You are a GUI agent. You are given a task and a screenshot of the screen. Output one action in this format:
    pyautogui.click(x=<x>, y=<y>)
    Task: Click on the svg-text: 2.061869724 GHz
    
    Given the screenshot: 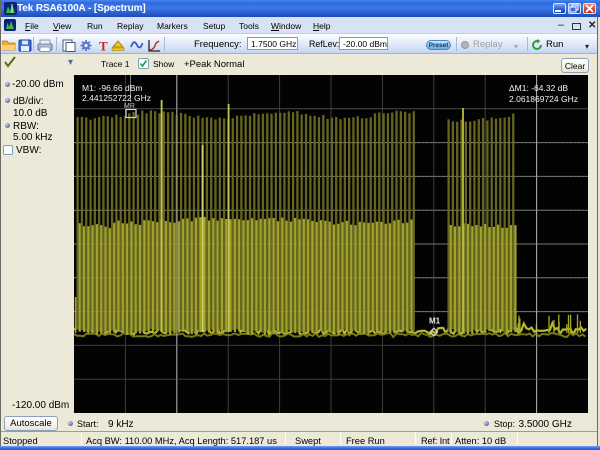 What is the action you would take?
    pyautogui.click(x=543, y=99)
    